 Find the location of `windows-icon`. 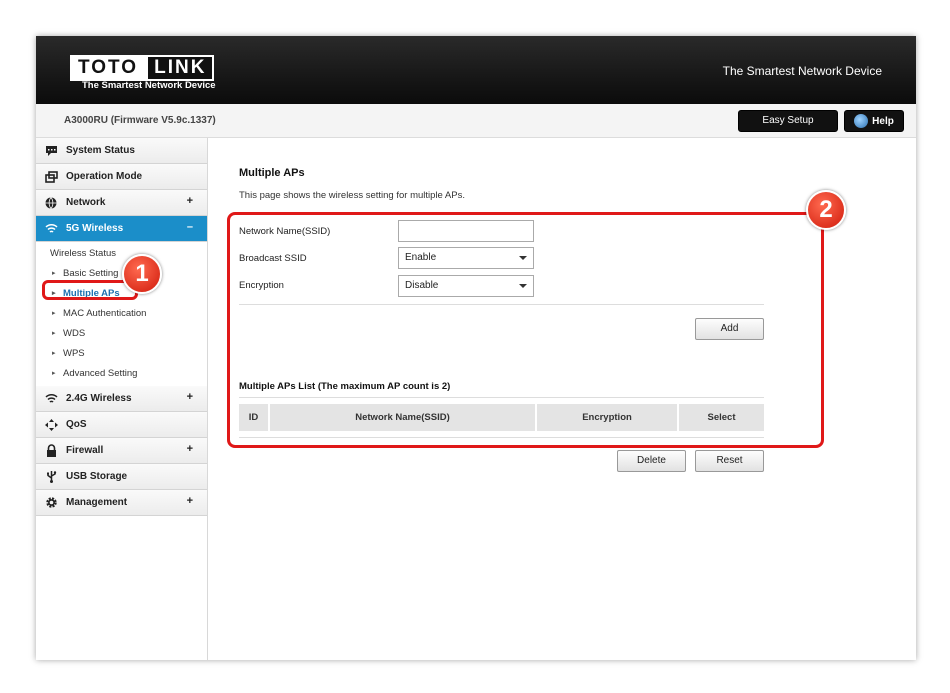

windows-icon is located at coordinates (51, 177).